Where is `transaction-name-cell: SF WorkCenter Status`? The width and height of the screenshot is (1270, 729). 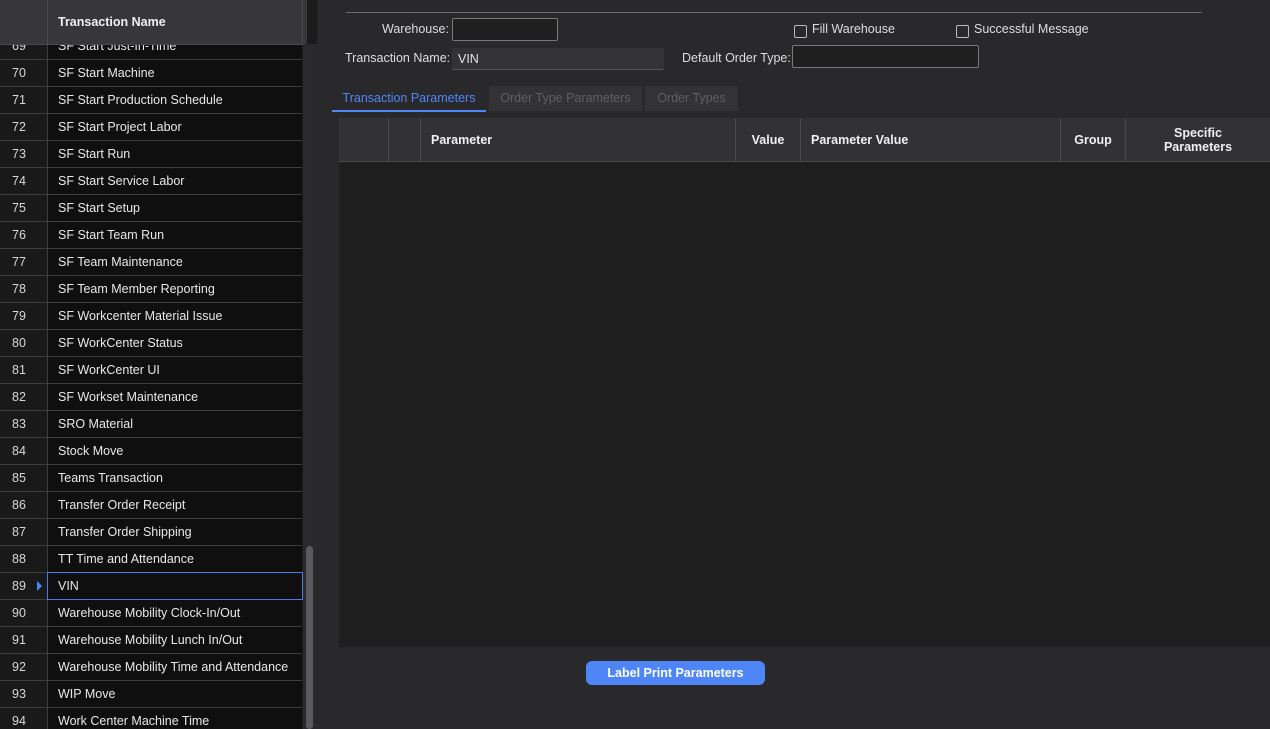
transaction-name-cell: SF WorkCenter Status is located at coordinates (120, 343).